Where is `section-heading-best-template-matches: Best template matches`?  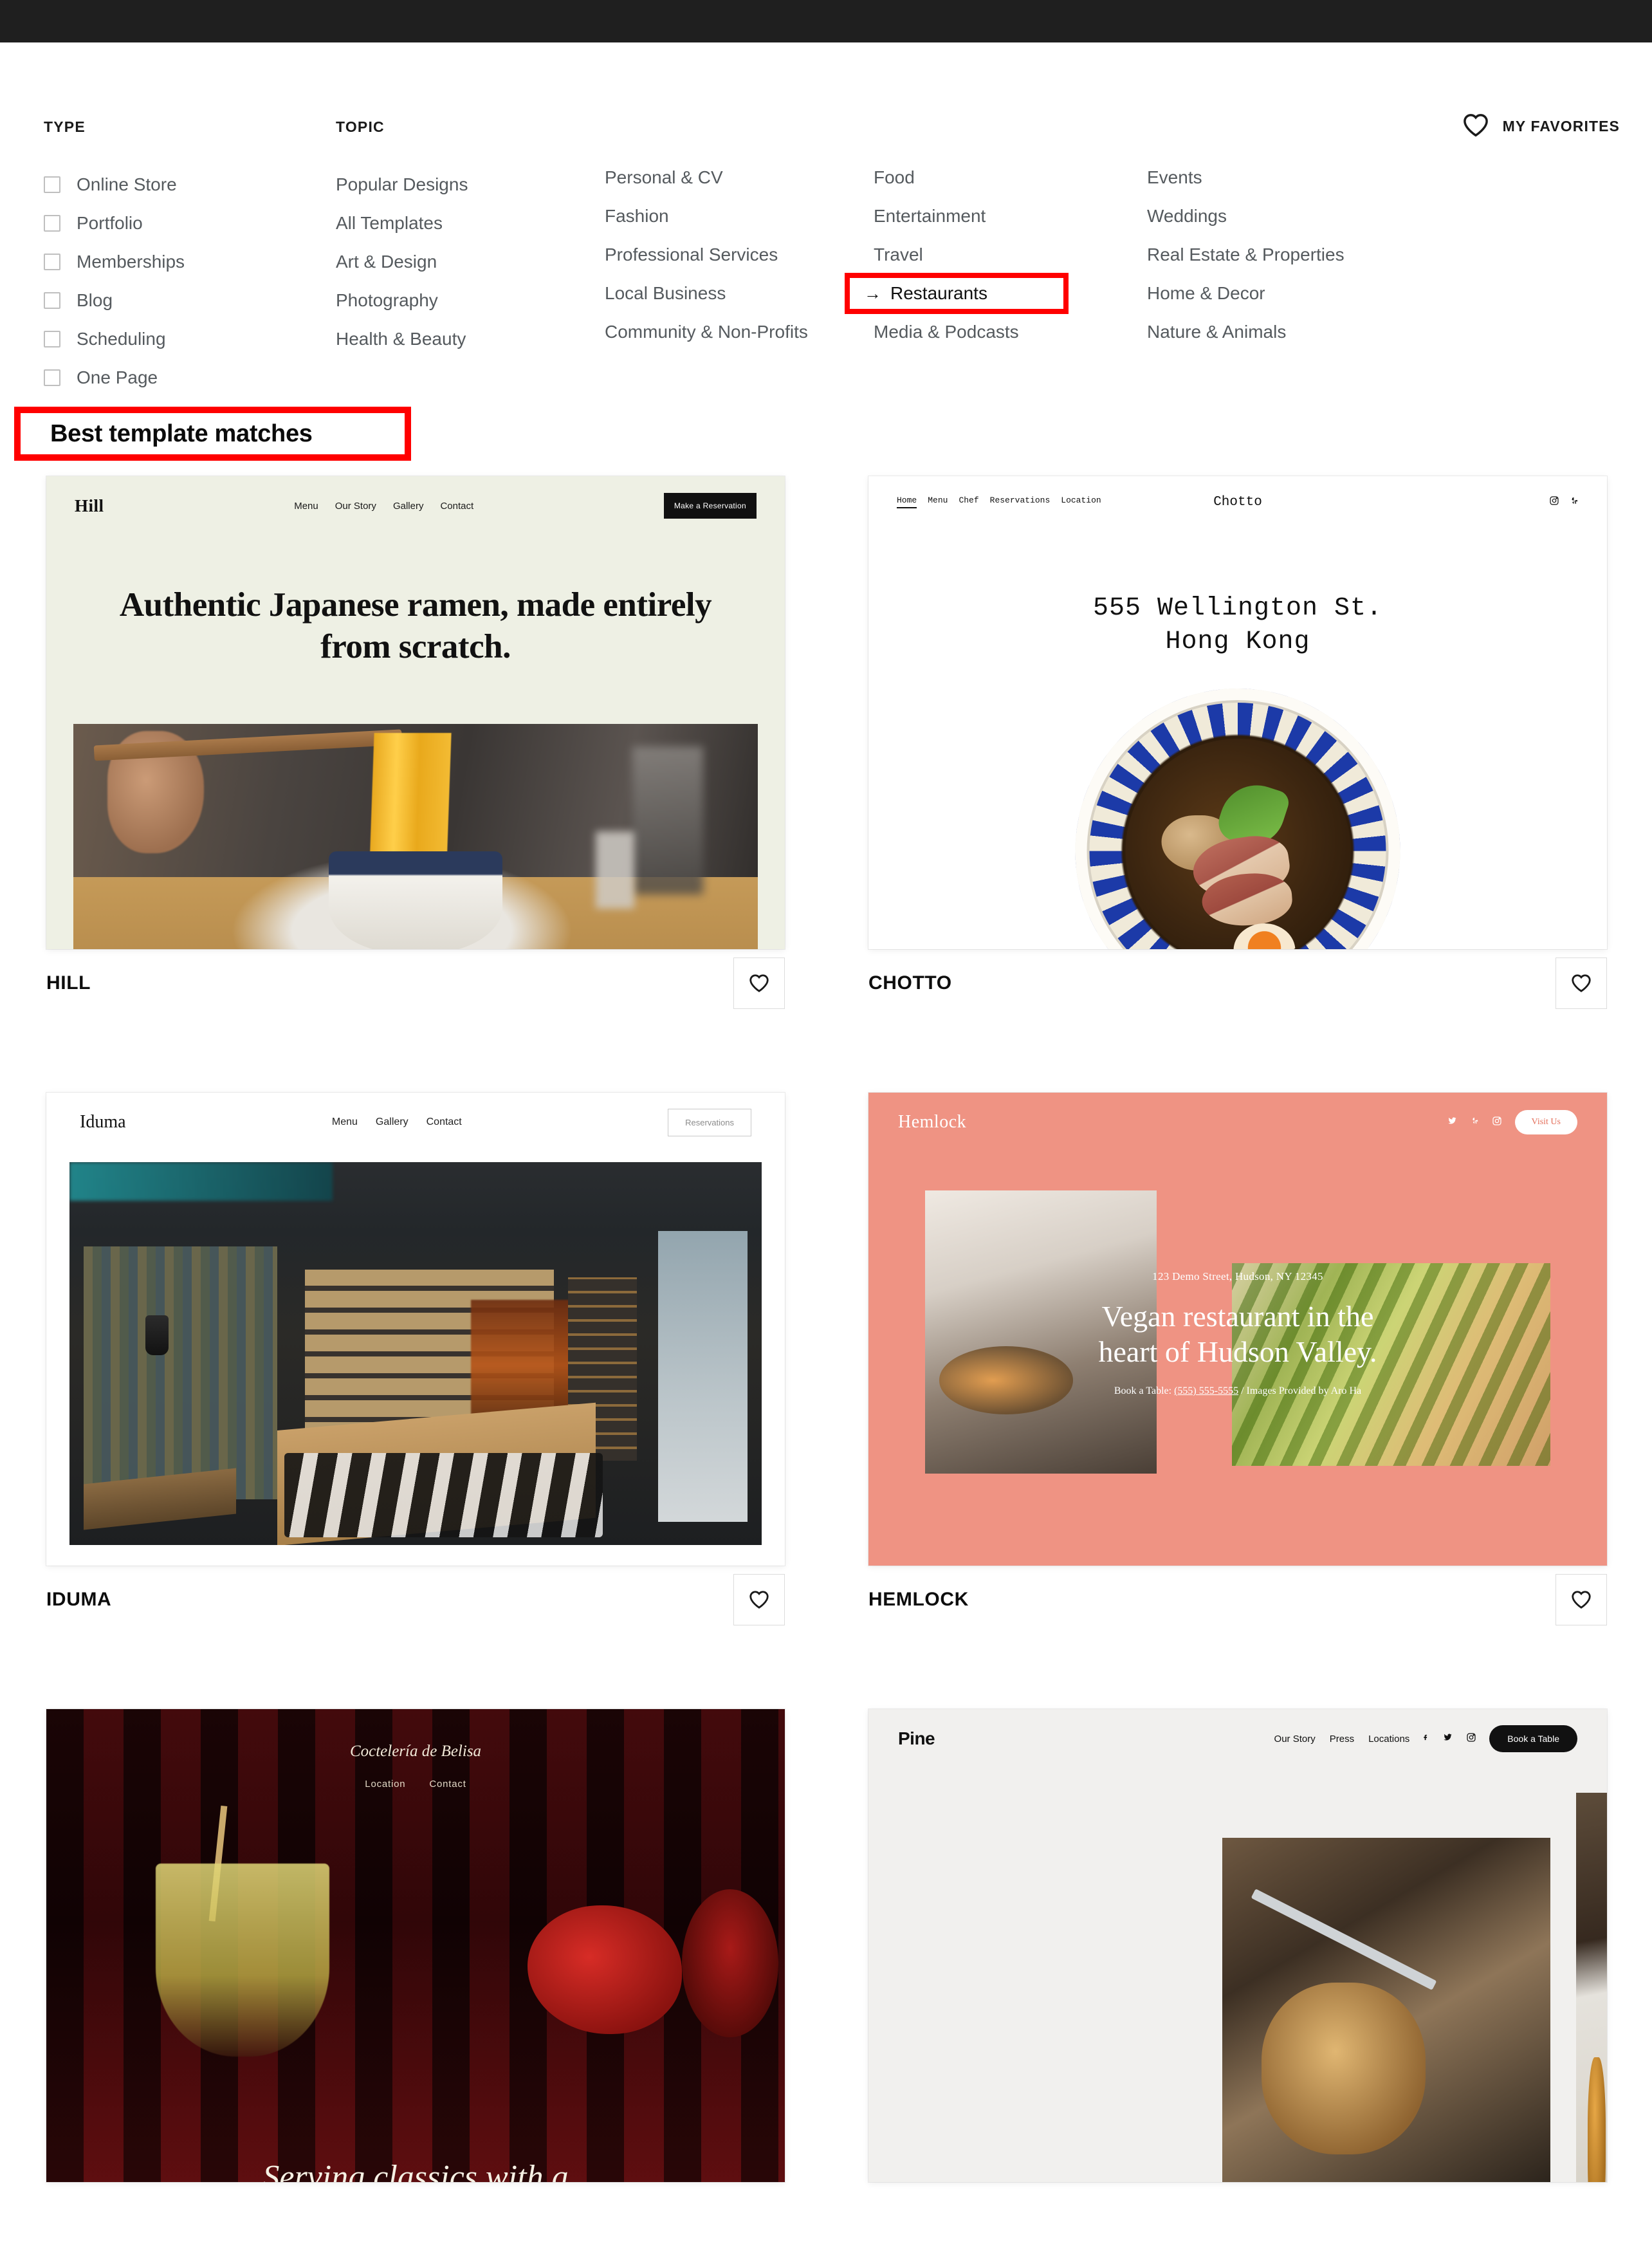
section-heading-best-template-matches: Best template matches is located at coordinates (212, 434).